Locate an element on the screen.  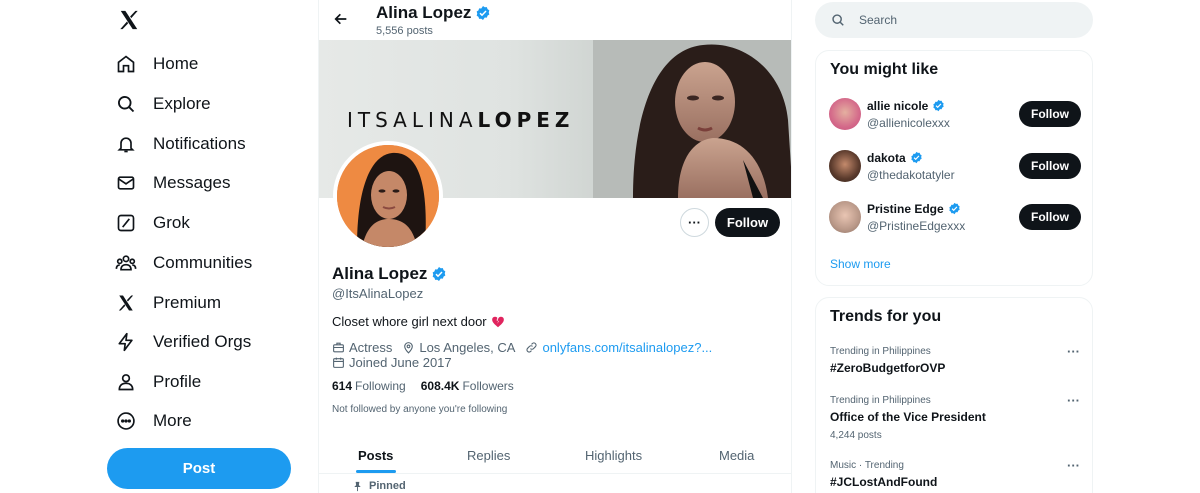
tab-posts: Posts is located at coordinates (375, 455).